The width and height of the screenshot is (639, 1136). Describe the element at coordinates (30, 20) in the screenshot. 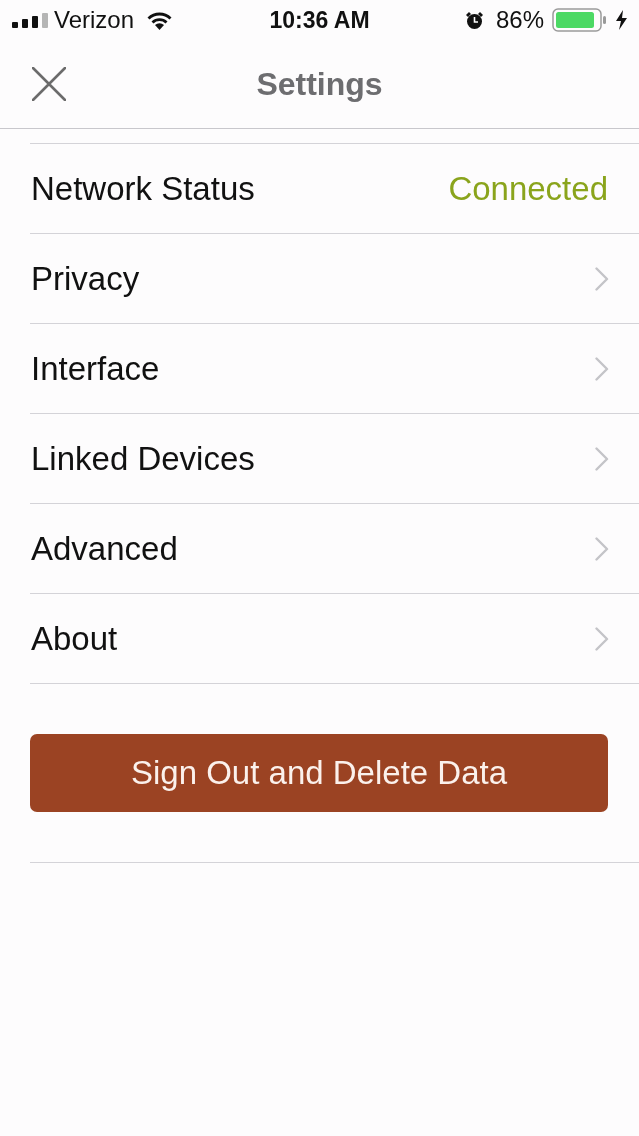

I see `signal-icon` at that location.